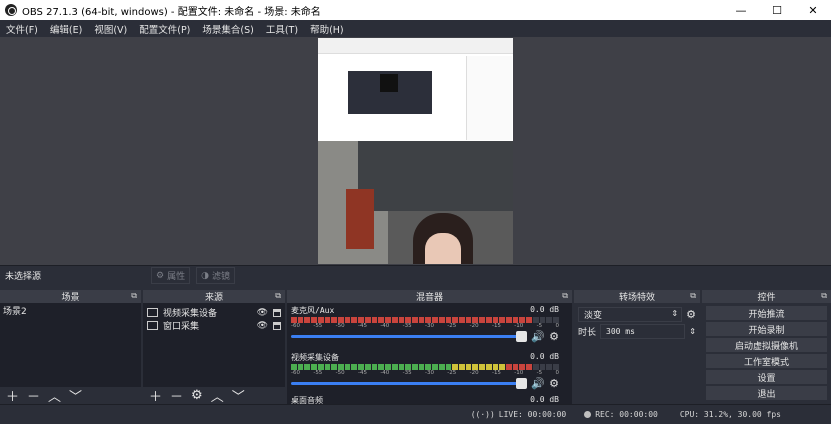  Describe the element at coordinates (766, 313) in the screenshot. I see `start-streaming-button: 开始推流` at that location.